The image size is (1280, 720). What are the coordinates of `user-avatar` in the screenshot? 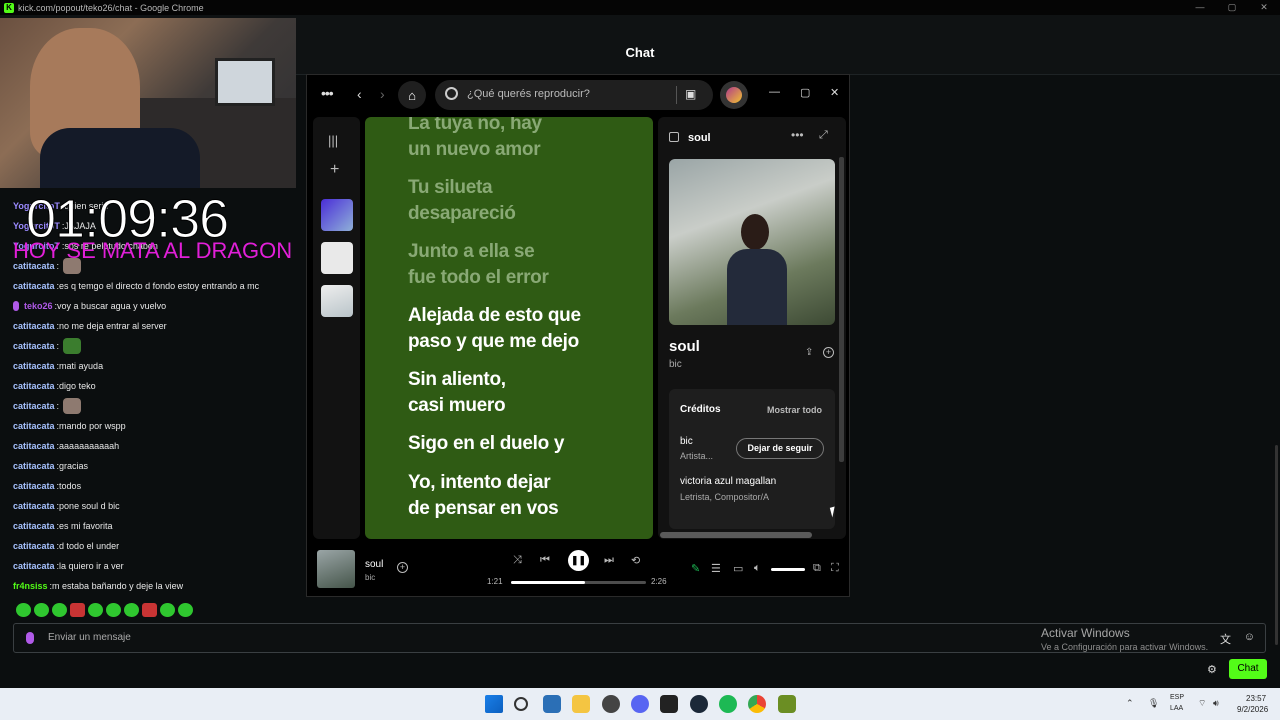 It's located at (734, 95).